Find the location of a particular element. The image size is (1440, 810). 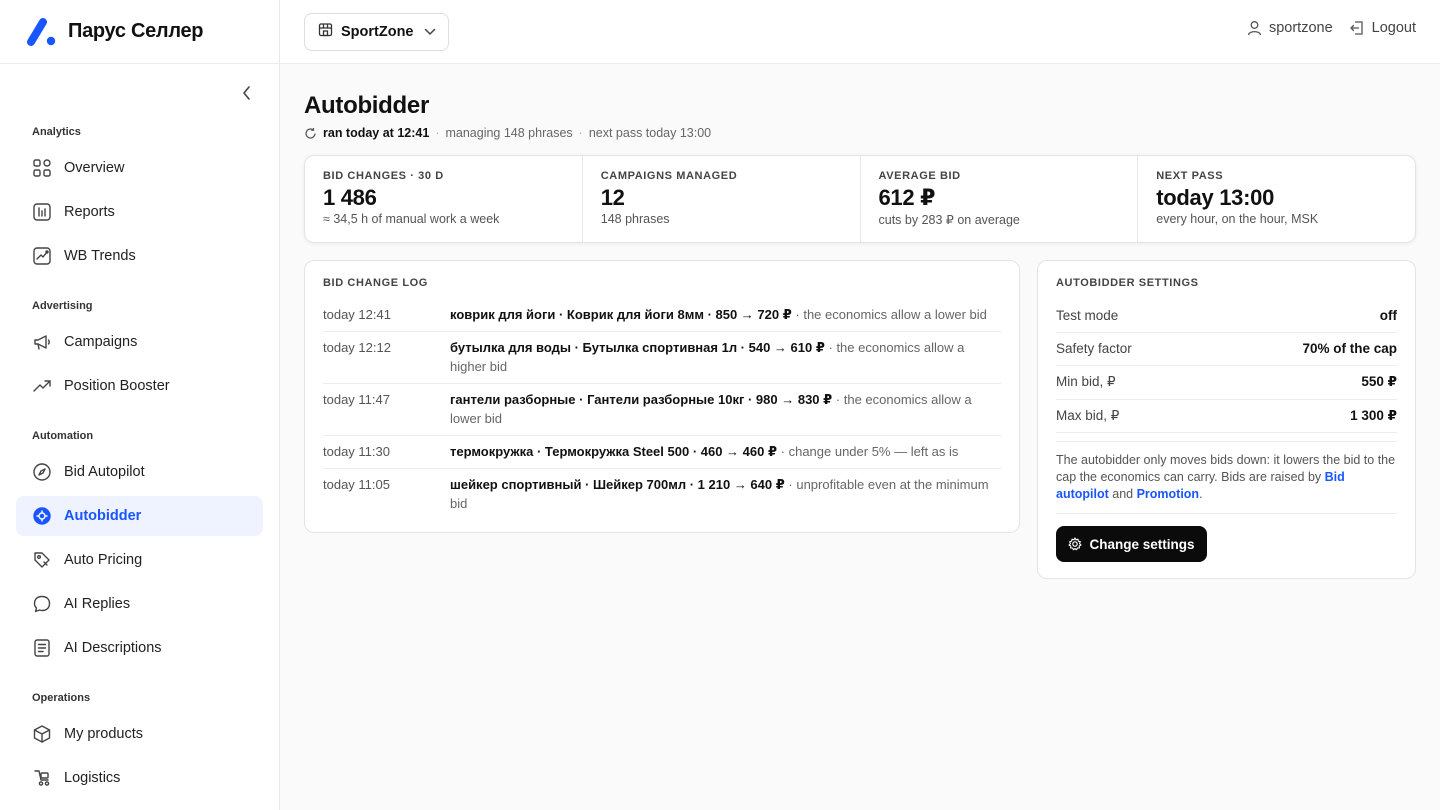

sidebar-item-position-booster: Position Booster is located at coordinates (139, 386).